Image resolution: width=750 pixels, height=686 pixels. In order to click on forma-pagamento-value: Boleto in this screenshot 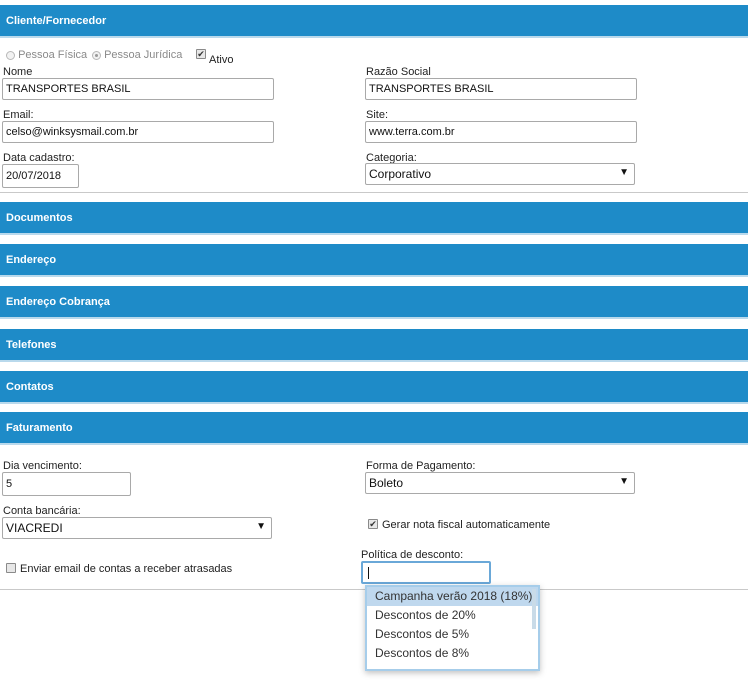, I will do `click(386, 483)`.